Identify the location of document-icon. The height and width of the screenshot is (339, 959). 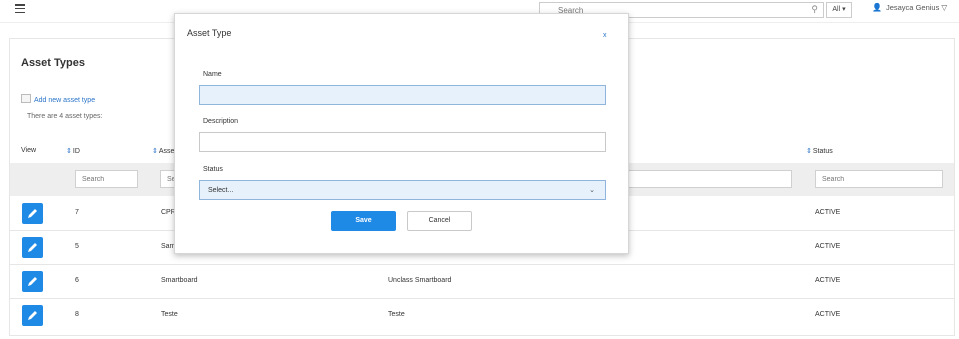
(26, 98).